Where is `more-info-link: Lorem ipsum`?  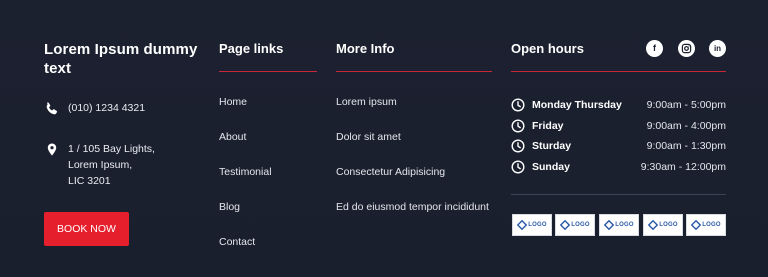
more-info-link: Lorem ipsum is located at coordinates (366, 102).